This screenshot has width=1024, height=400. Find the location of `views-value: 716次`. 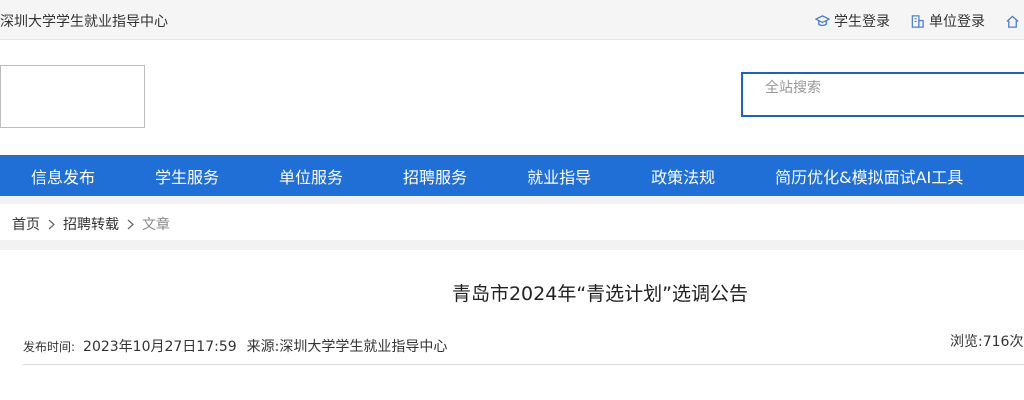

views-value: 716次 is located at coordinates (1003, 342).